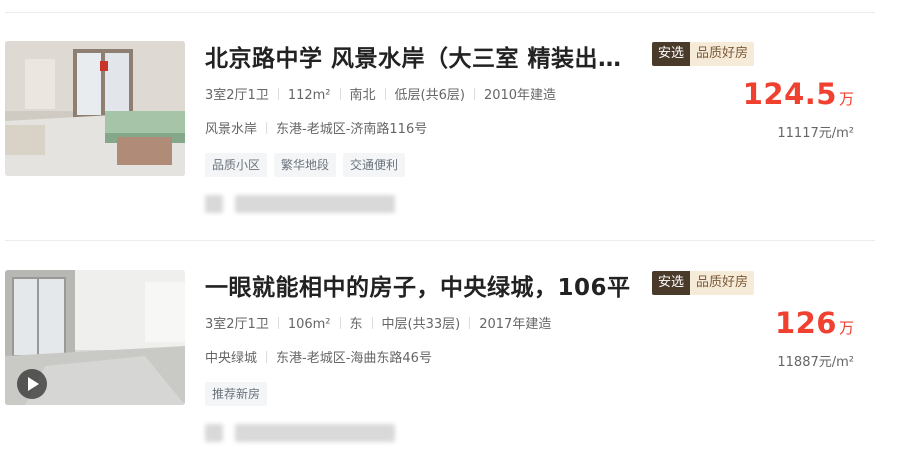 Image resolution: width=899 pixels, height=462 pixels. I want to click on community-name: 中央绿城, so click(231, 356).